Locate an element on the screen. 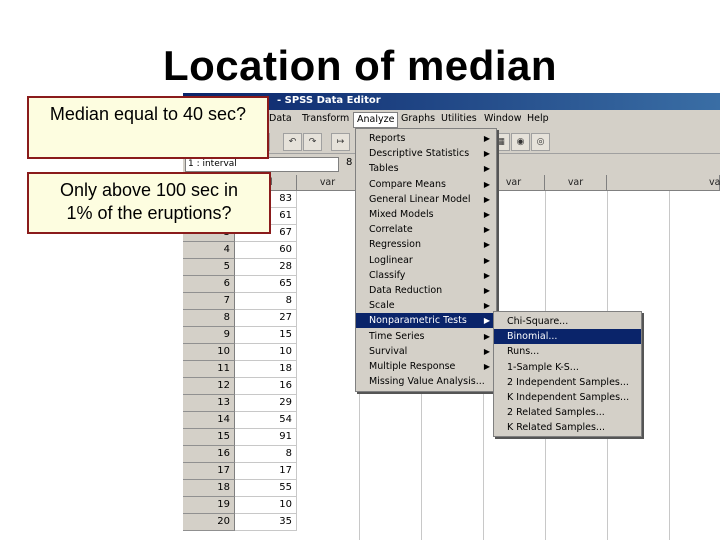 The height and width of the screenshot is (540, 720). callout-above-100-line2: 1% of the eruptions? is located at coordinates (149, 213).